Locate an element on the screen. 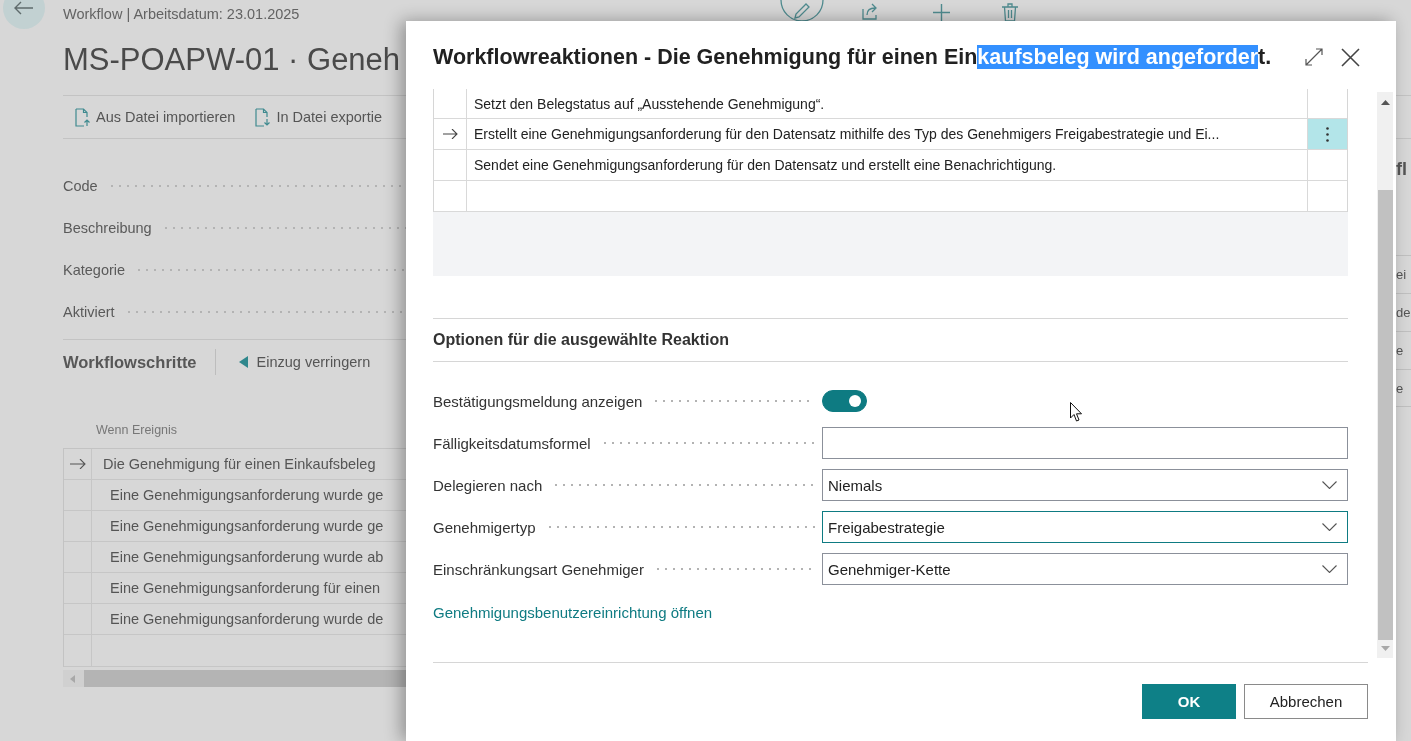 The image size is (1411, 741). page-title: MS-POAPW-01 · Geneh is located at coordinates (232, 60).